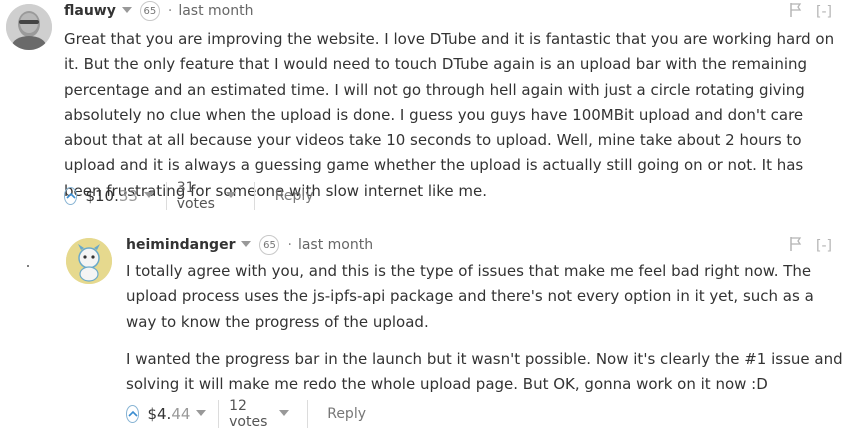 Image resolution: width=850 pixels, height=432 pixels. Describe the element at coordinates (180, 245) in the screenshot. I see `comment-author: heimindanger` at that location.